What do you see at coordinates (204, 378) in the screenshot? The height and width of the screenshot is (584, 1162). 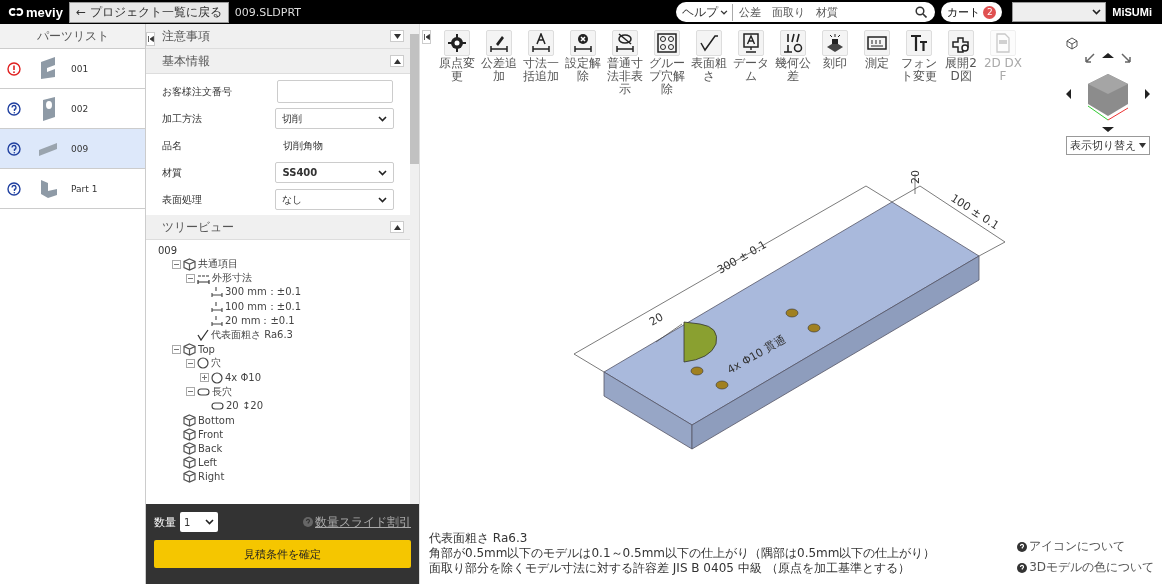 I see `expand-toggle` at bounding box center [204, 378].